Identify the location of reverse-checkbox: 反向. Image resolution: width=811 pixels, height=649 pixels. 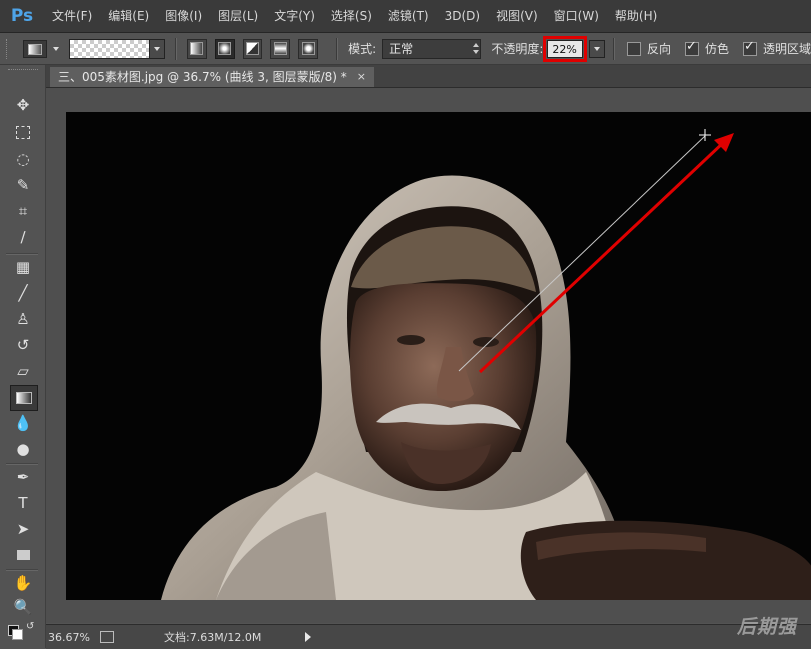
(648, 48).